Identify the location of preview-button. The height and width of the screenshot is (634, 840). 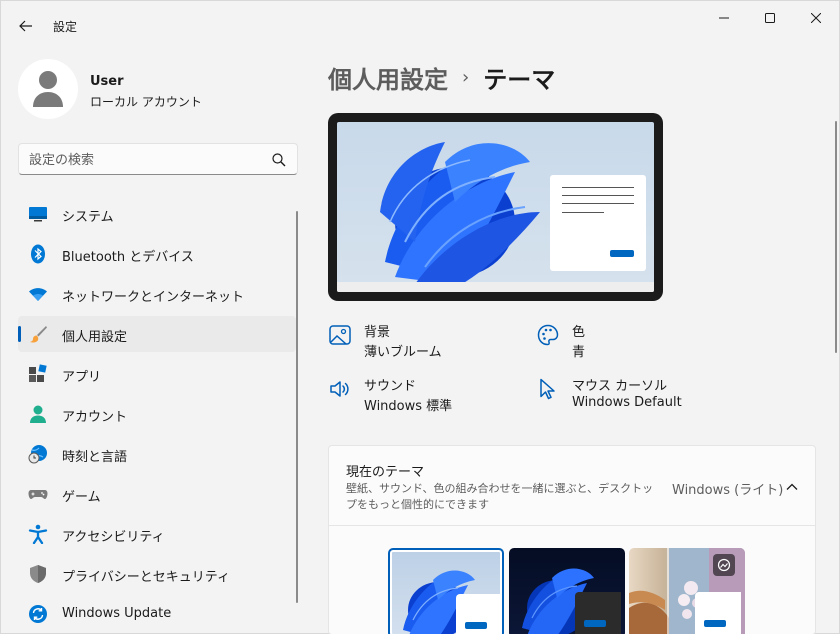
(622, 253).